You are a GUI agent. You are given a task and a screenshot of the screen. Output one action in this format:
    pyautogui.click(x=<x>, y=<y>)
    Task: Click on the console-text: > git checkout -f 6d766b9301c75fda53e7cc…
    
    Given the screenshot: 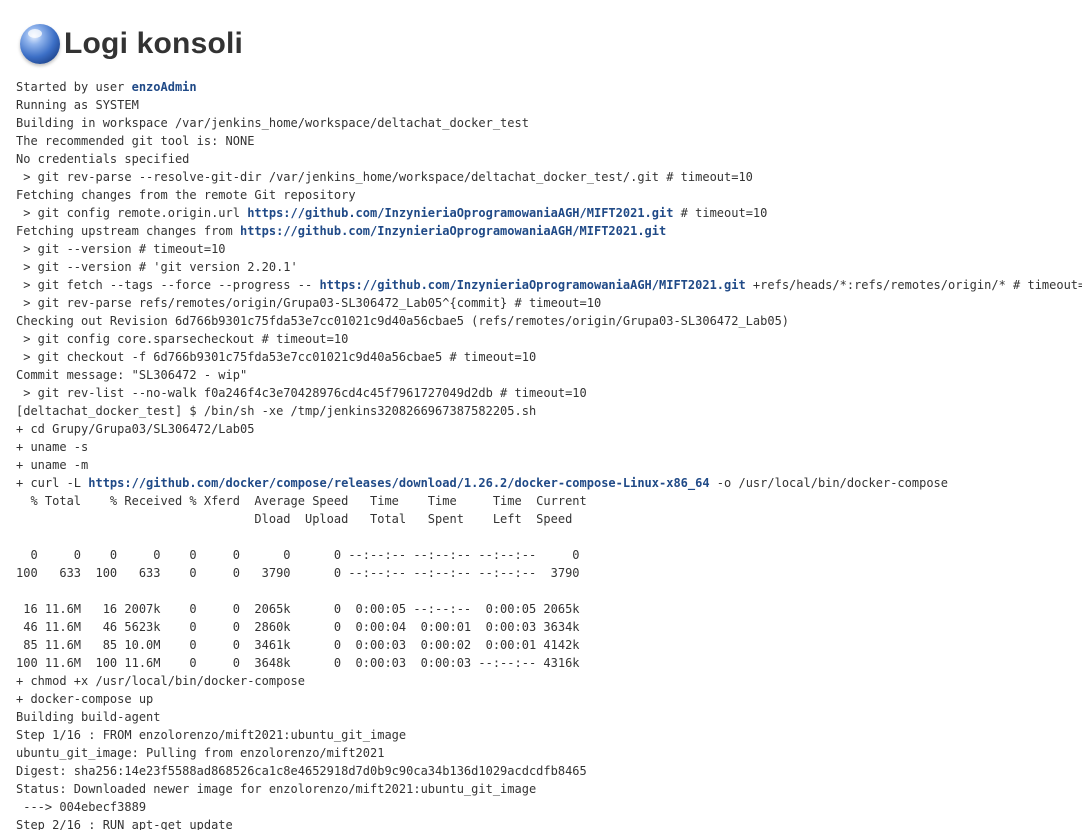 What is the action you would take?
    pyautogui.click(x=276, y=357)
    